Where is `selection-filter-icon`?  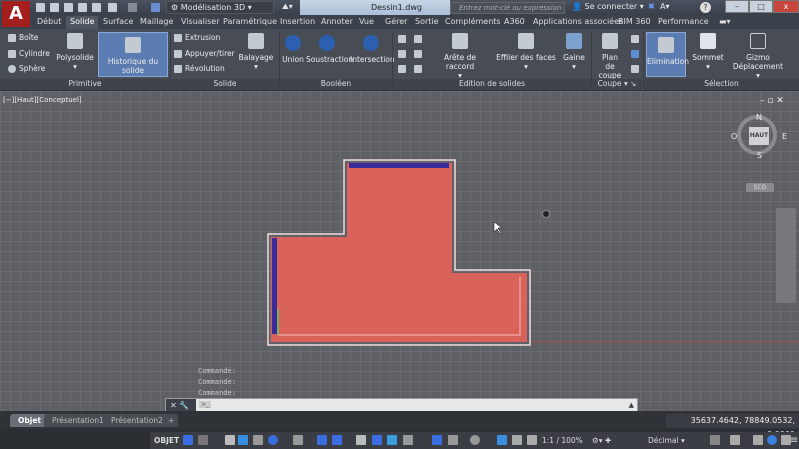 selection-filter-icon is located at coordinates (453, 440).